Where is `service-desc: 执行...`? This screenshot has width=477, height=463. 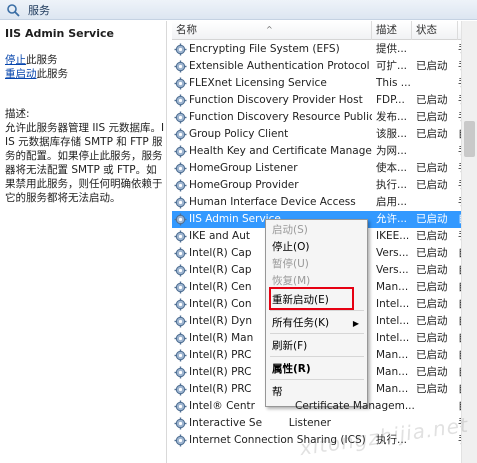
service-desc: 执行... is located at coordinates (392, 185).